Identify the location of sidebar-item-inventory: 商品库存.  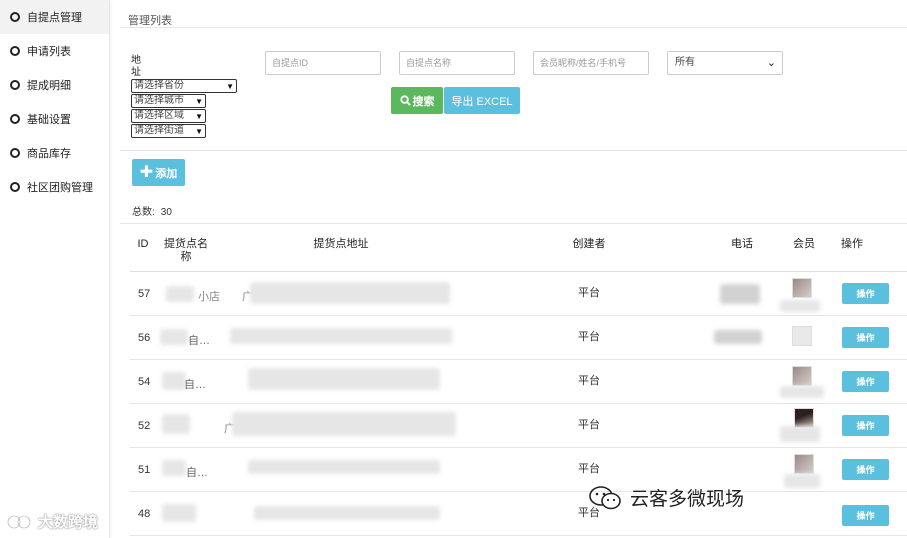
(54, 153).